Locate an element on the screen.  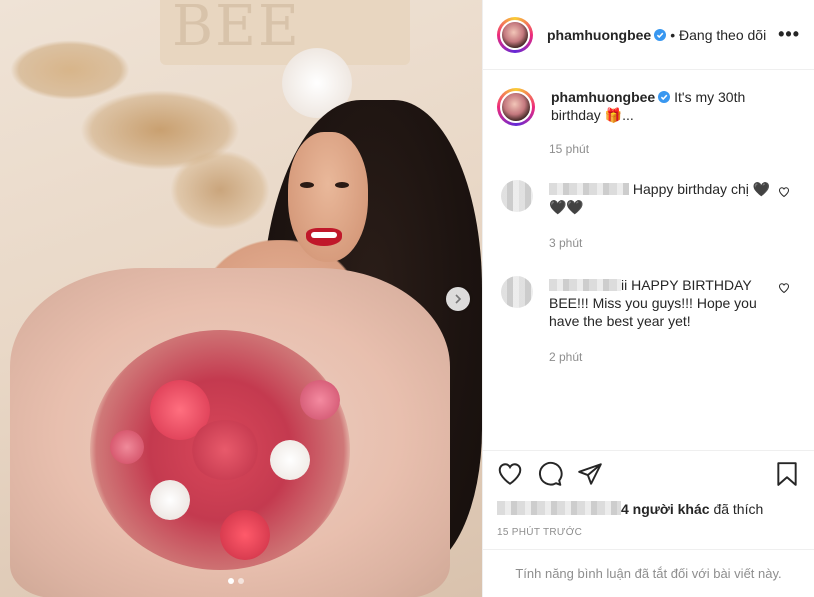
author-avatar is located at coordinates (515, 34).